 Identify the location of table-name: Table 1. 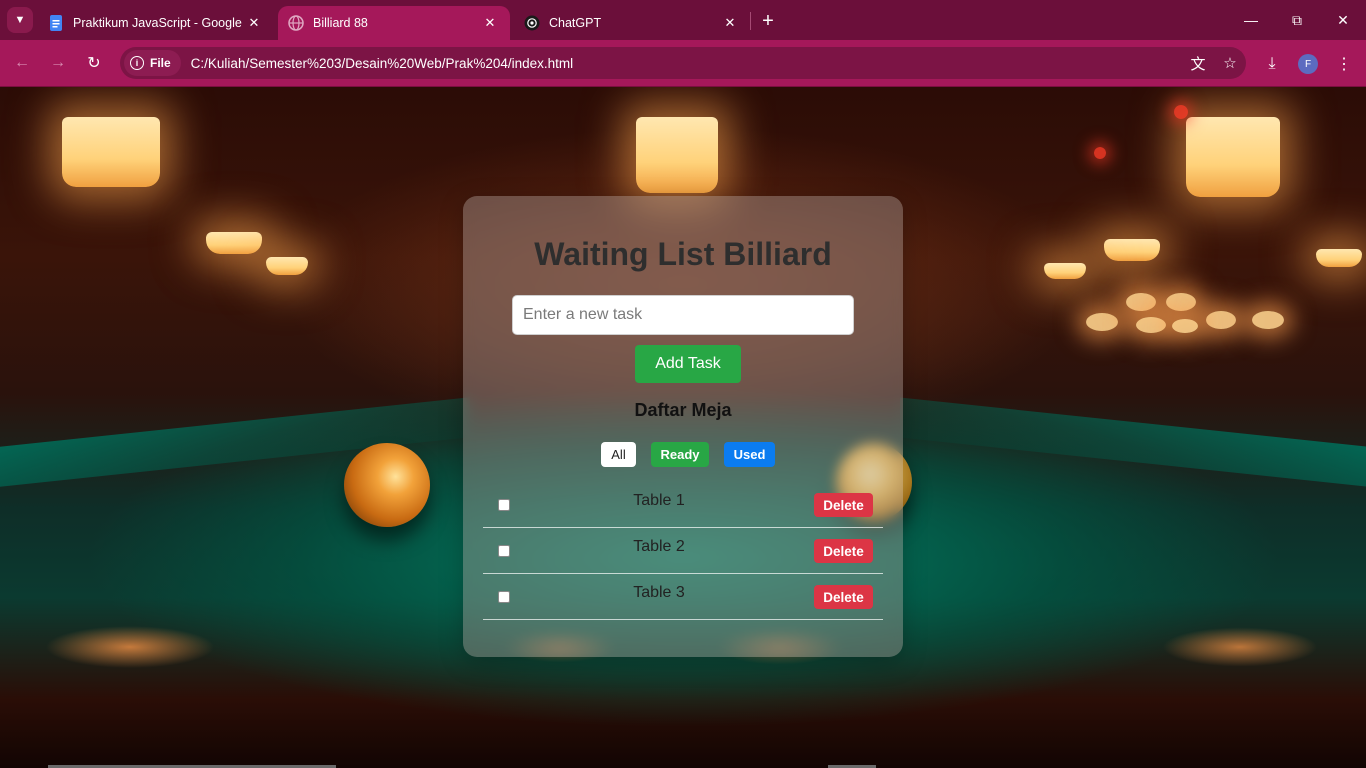
(659, 500).